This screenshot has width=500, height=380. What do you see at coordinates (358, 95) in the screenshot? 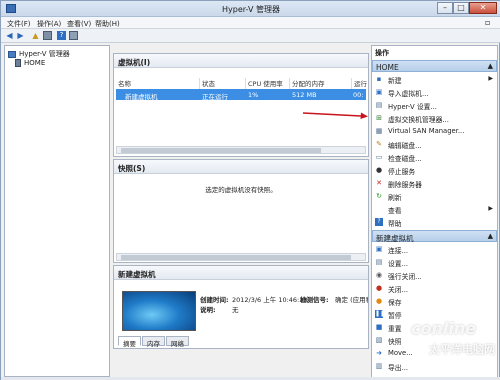
I see `vm-uptime: 00:` at bounding box center [358, 95].